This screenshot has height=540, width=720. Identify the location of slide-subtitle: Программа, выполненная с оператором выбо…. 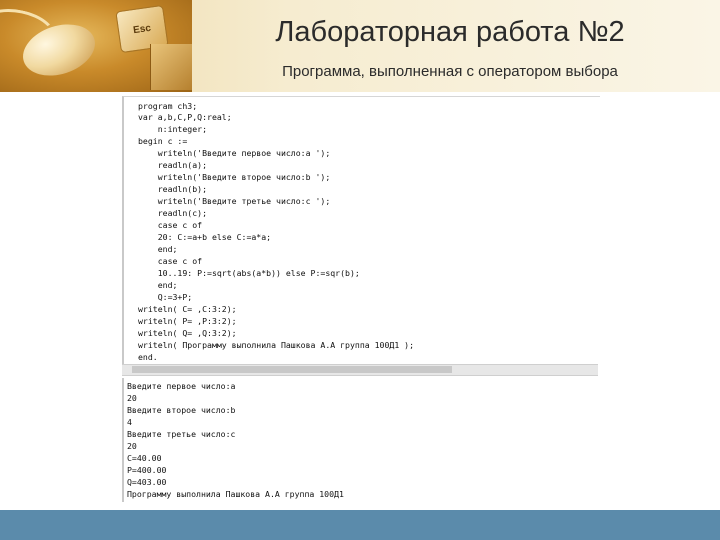
(450, 71).